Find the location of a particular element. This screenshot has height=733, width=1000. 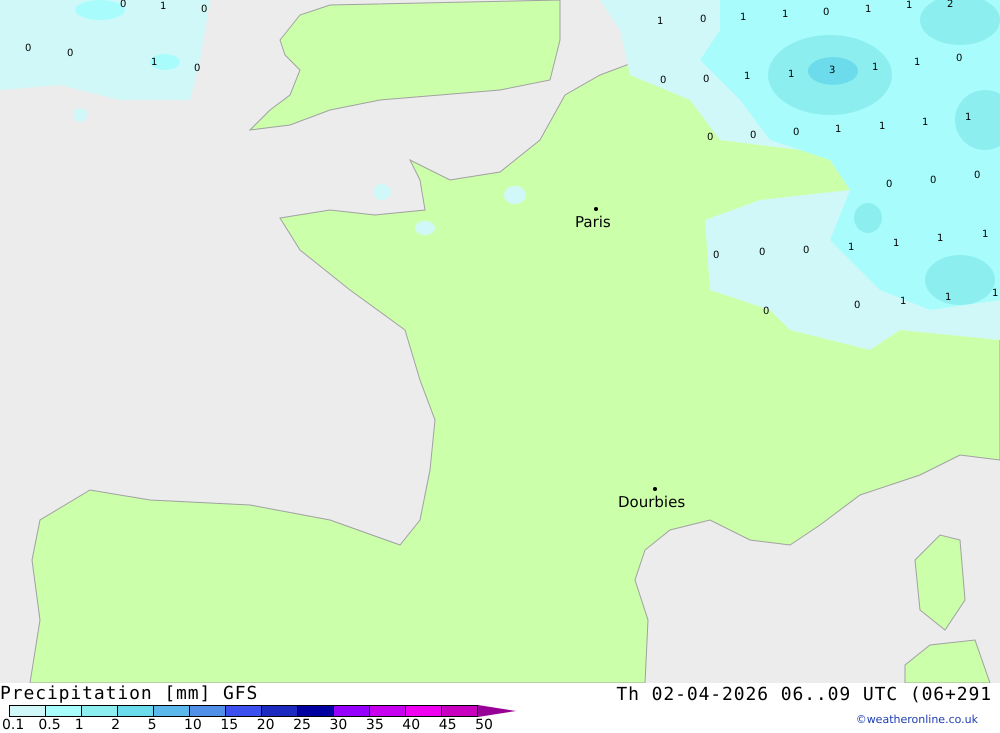

legend-label: 2 is located at coordinates (116, 725).